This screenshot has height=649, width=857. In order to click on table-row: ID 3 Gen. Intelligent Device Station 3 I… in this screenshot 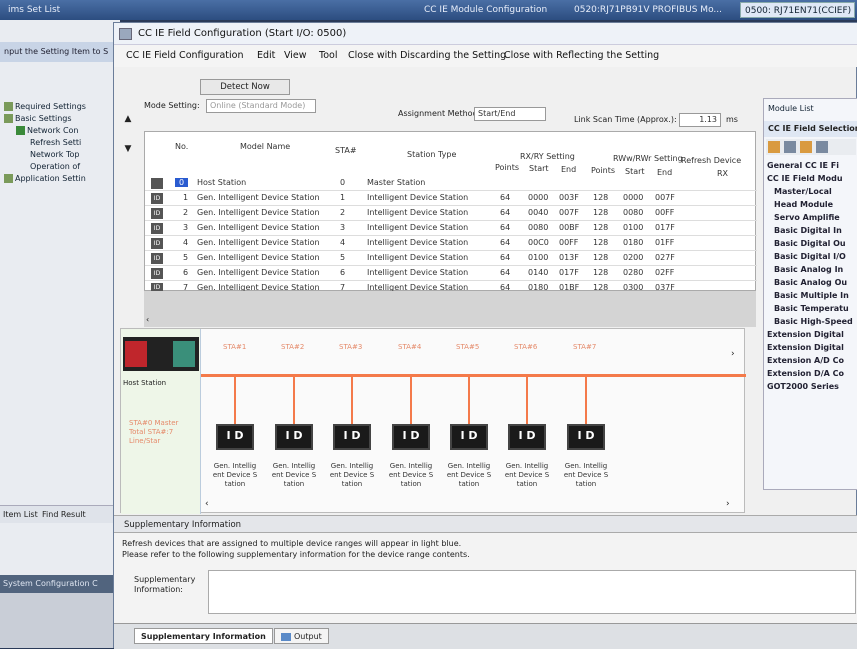, I will do `click(451, 228)`.